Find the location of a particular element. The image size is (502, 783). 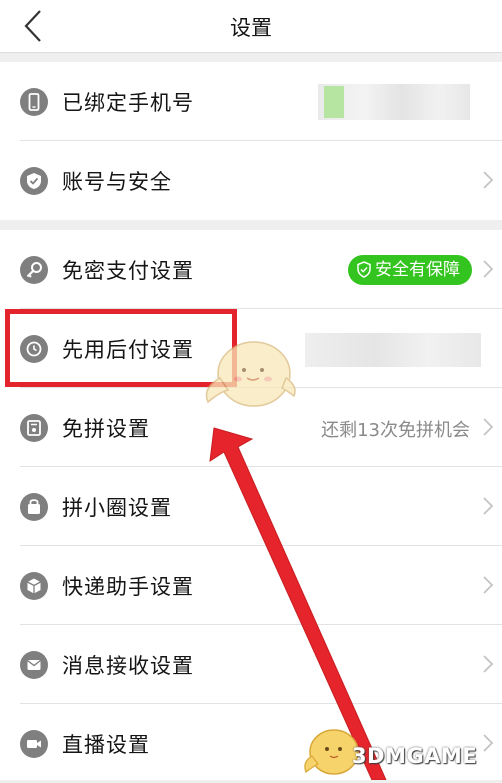

video-camera-icon is located at coordinates (34, 744).